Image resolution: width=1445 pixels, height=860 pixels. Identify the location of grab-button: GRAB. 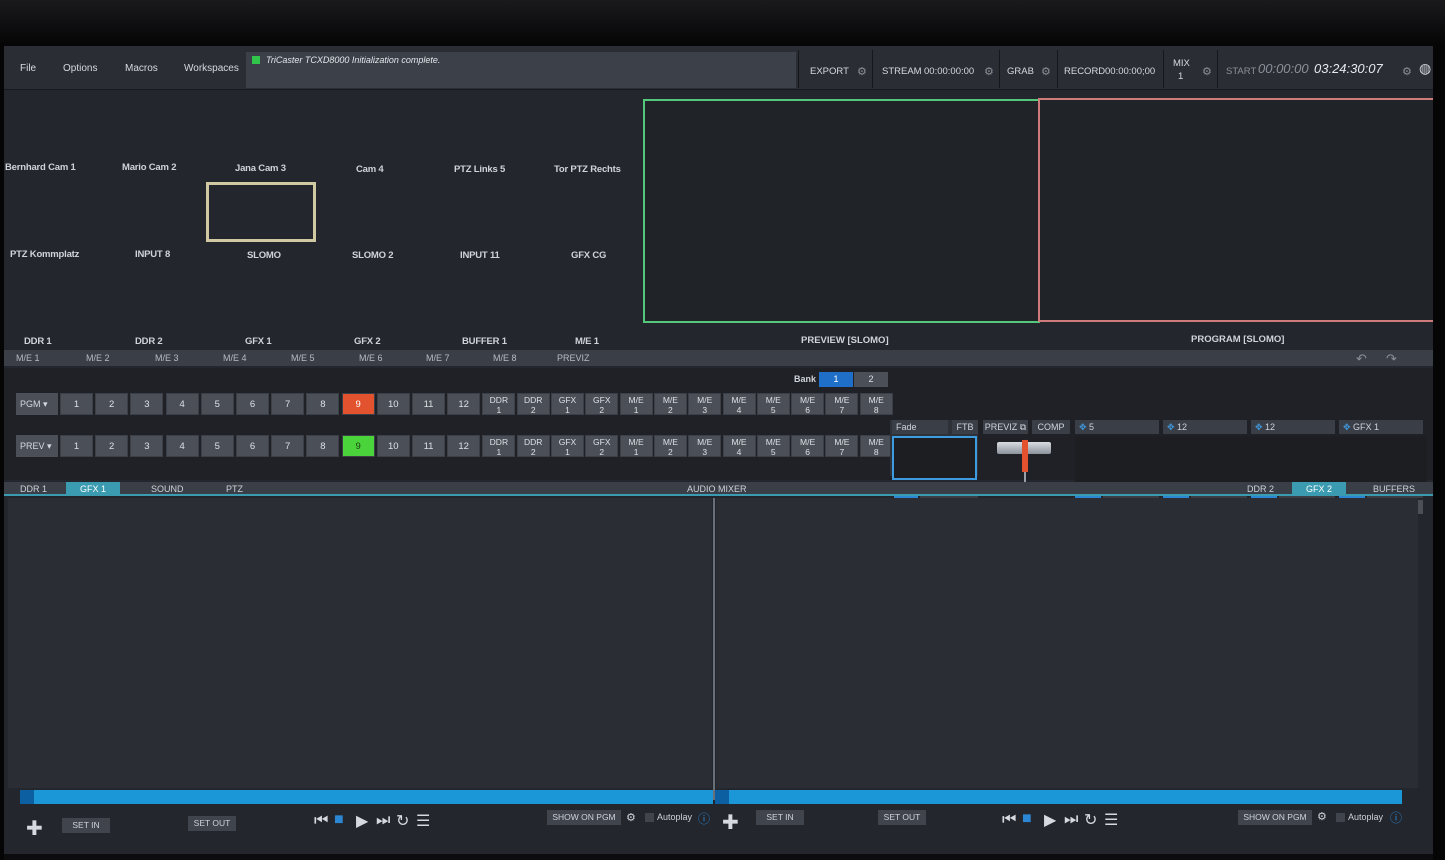
(1020, 71).